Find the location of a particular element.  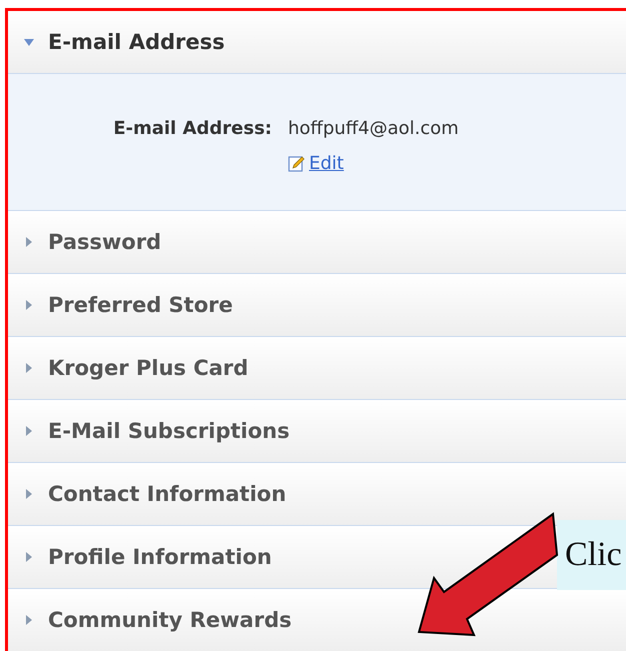

section-title: Preferred Store is located at coordinates (140, 305).